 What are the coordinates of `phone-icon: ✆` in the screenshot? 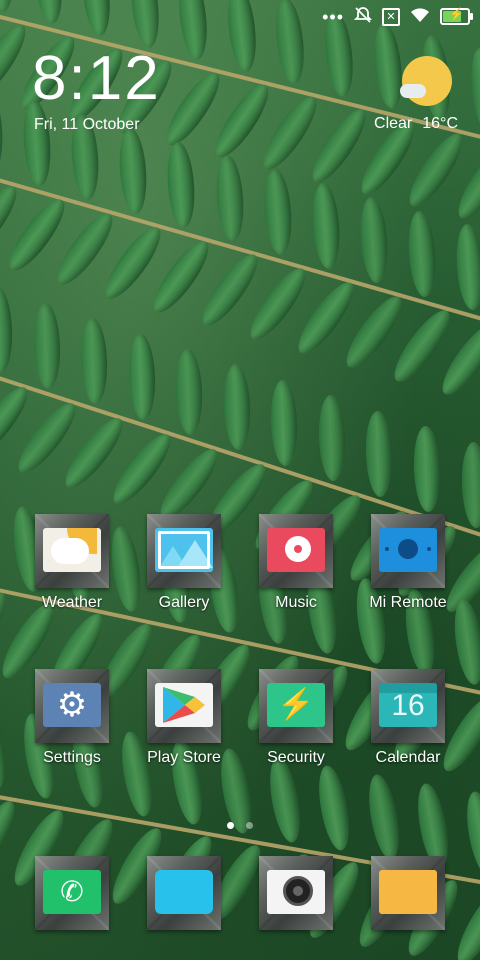 It's located at (72, 893).